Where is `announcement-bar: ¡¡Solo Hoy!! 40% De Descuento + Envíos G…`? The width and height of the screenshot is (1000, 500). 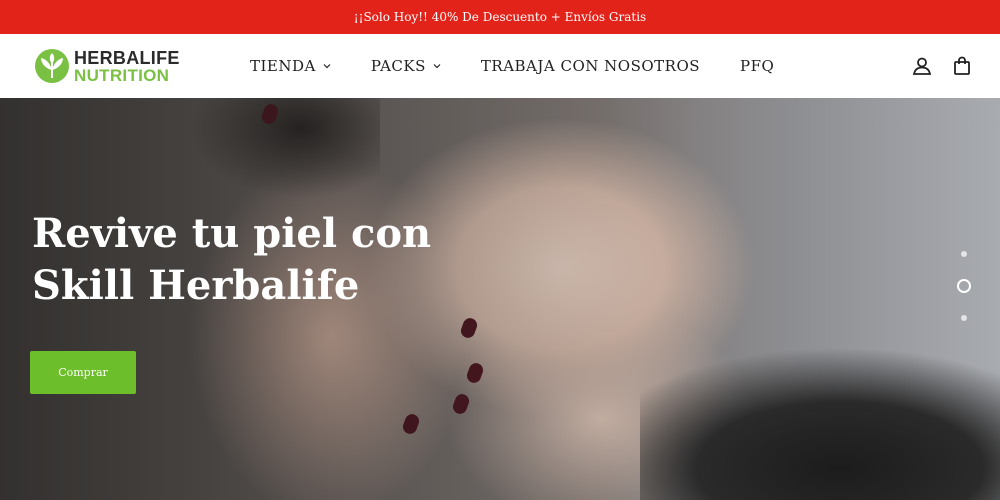
announcement-bar: ¡¡Solo Hoy!! 40% De Descuento + Envíos G… is located at coordinates (500, 17).